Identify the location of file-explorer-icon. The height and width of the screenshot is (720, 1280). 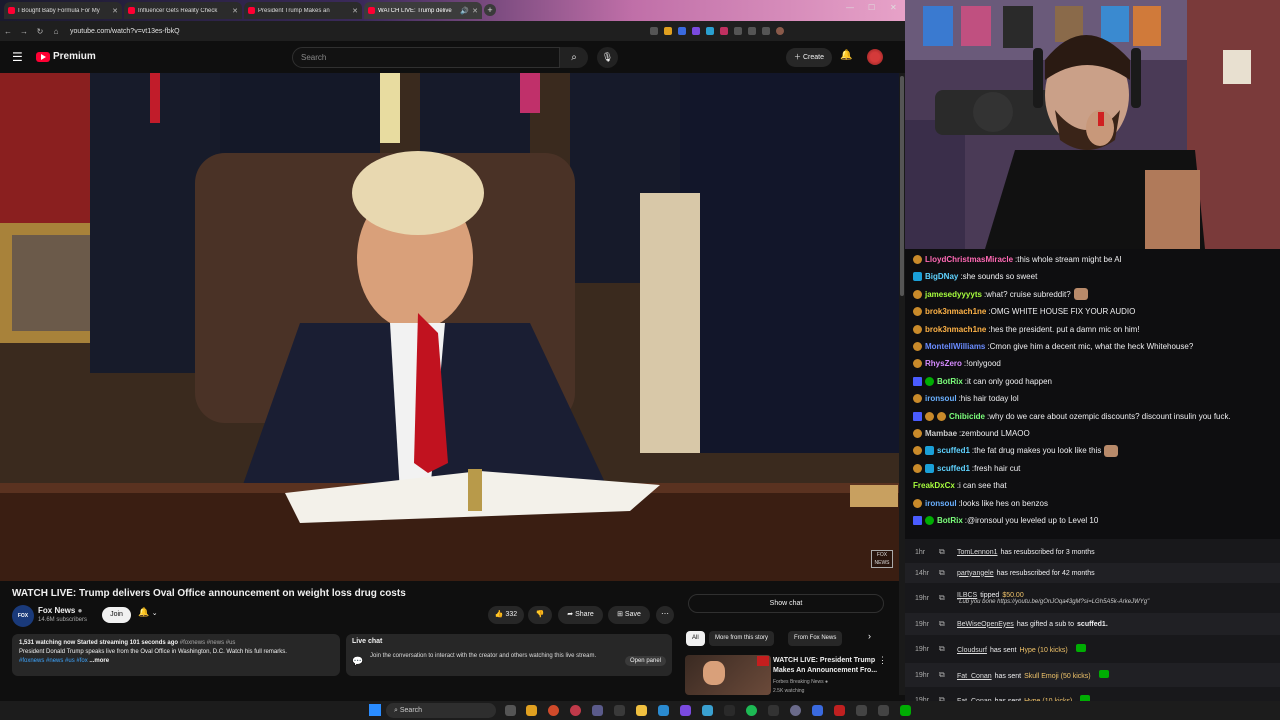
(641, 710).